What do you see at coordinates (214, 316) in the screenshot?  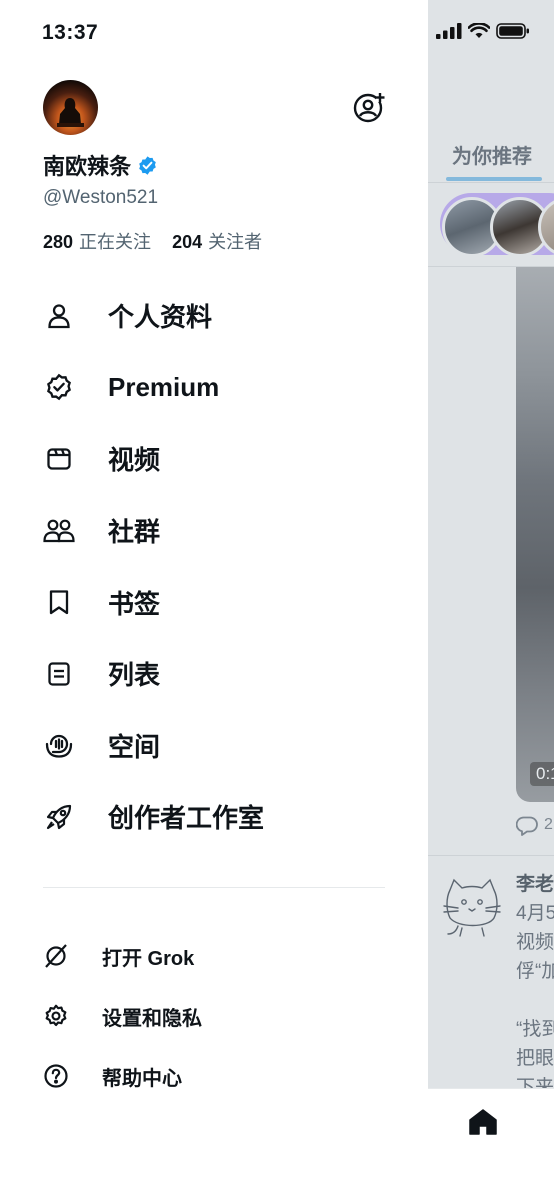 I see `menu-item-profile: 个人资料` at bounding box center [214, 316].